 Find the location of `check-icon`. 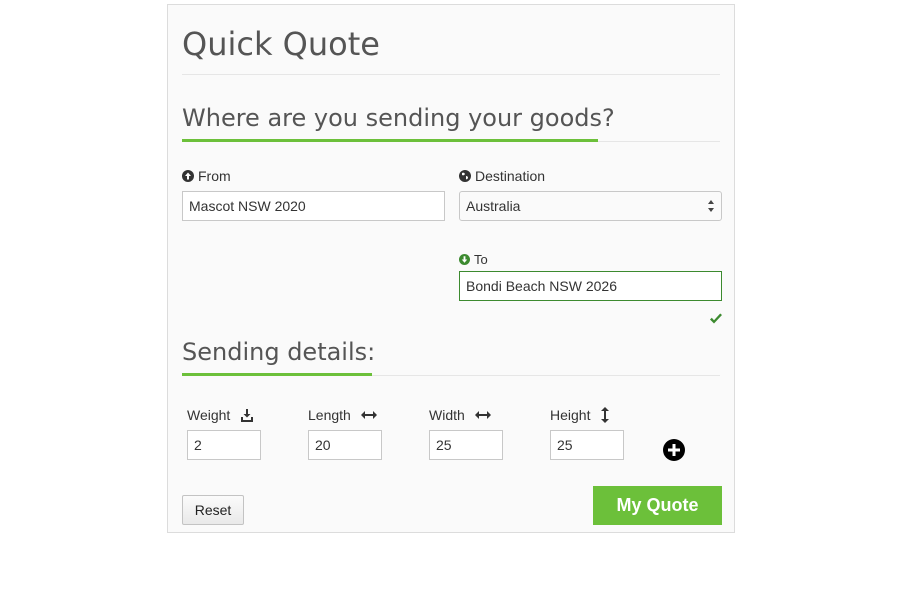

check-icon is located at coordinates (716, 318).